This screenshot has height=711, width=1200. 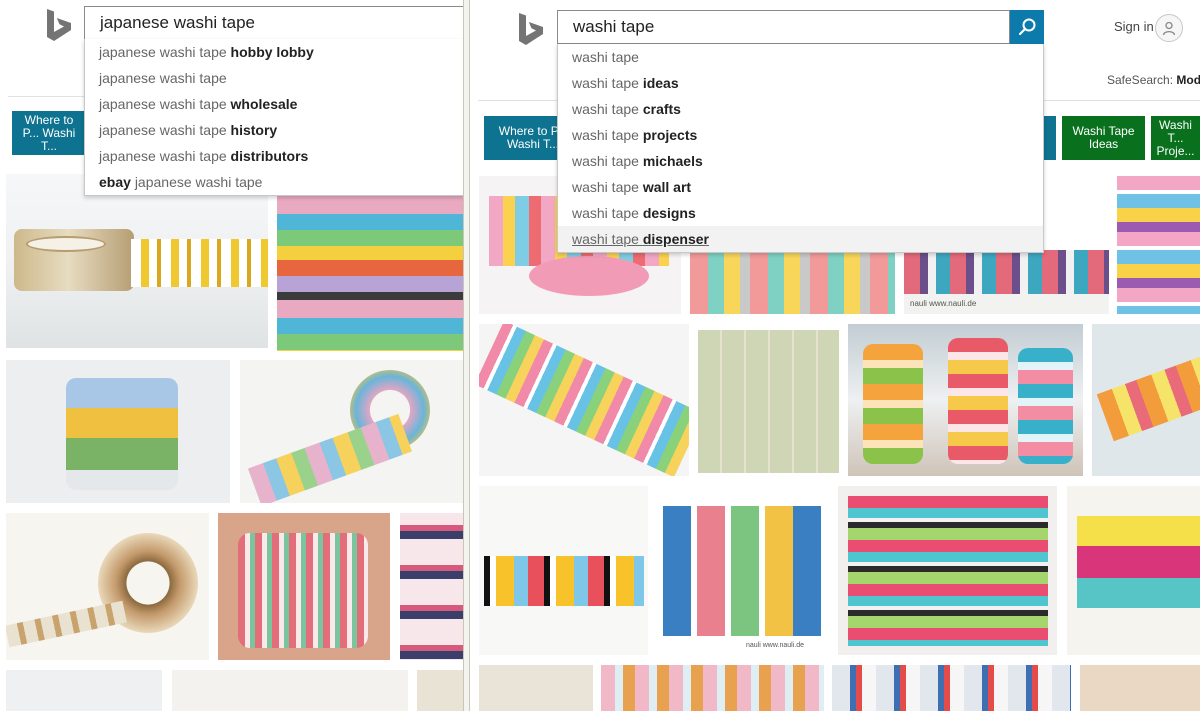 What do you see at coordinates (178, 22) in the screenshot?
I see `search-query-text: japanese washi tape` at bounding box center [178, 22].